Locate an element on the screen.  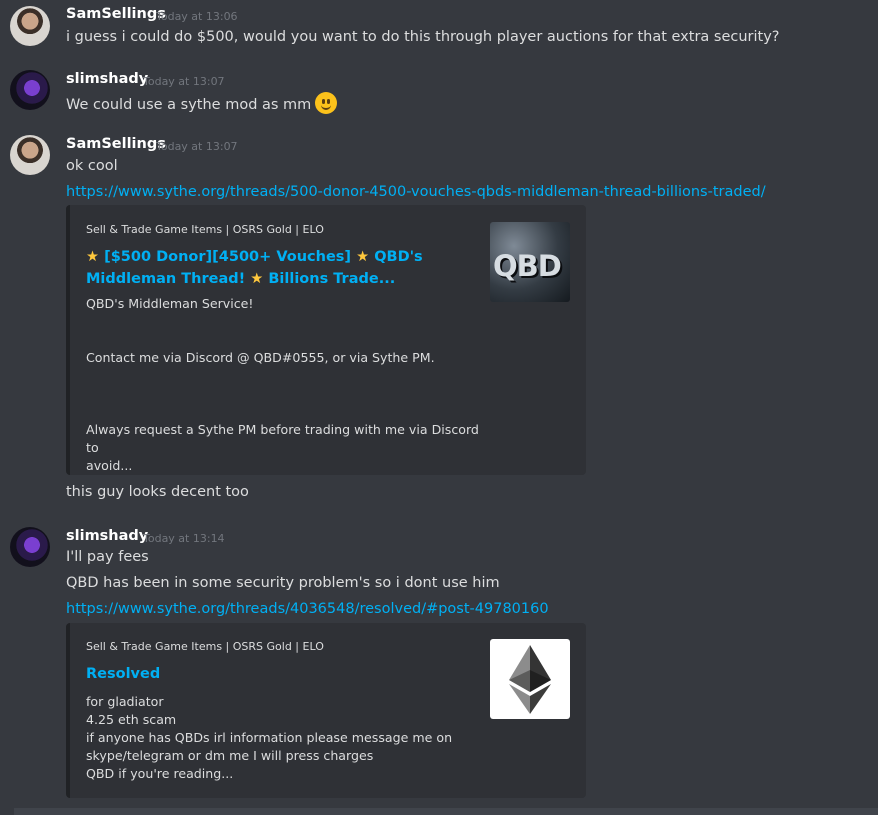
message-text: ok cool is located at coordinates (92, 166).